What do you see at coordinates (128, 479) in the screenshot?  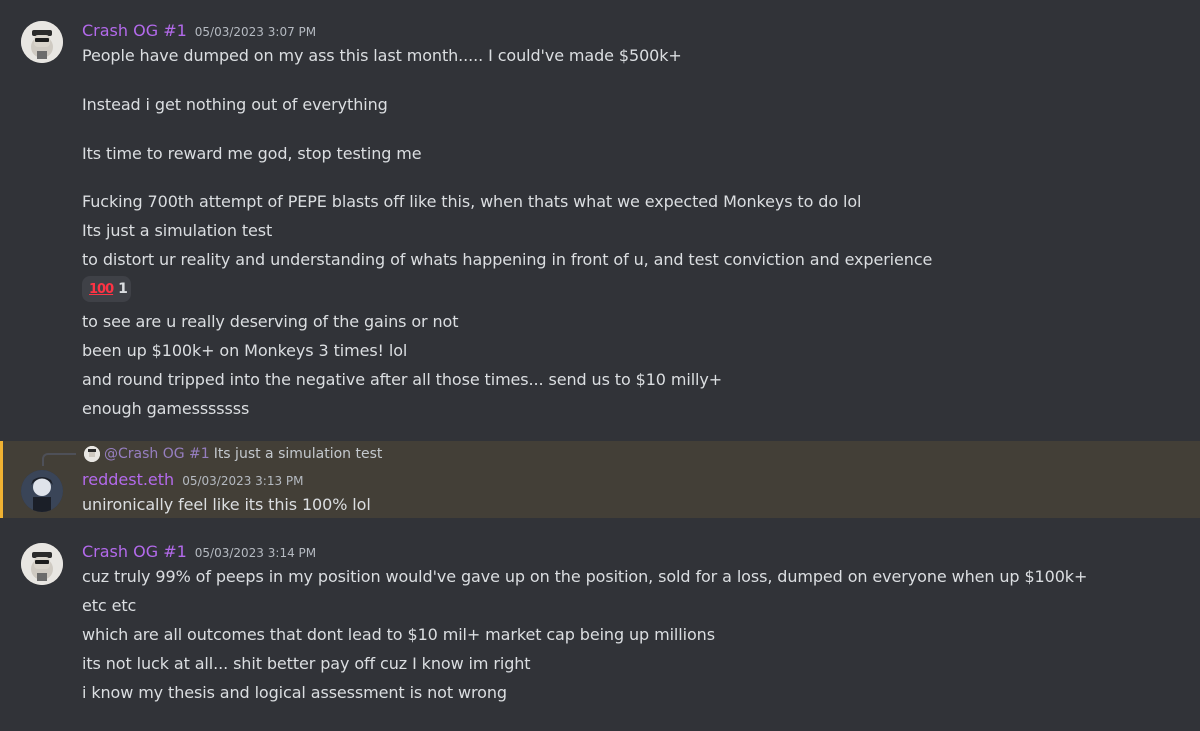 I see `username: reddest.eth` at bounding box center [128, 479].